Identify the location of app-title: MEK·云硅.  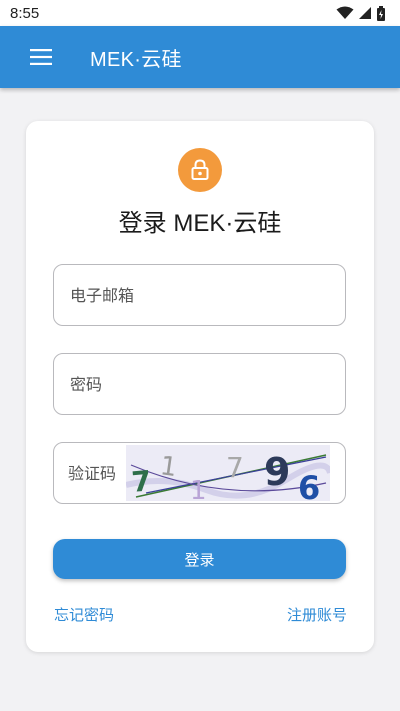
(136, 59).